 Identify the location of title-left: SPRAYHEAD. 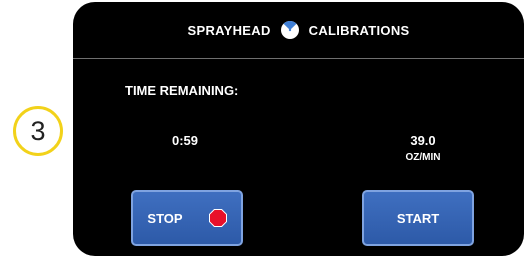
(229, 30).